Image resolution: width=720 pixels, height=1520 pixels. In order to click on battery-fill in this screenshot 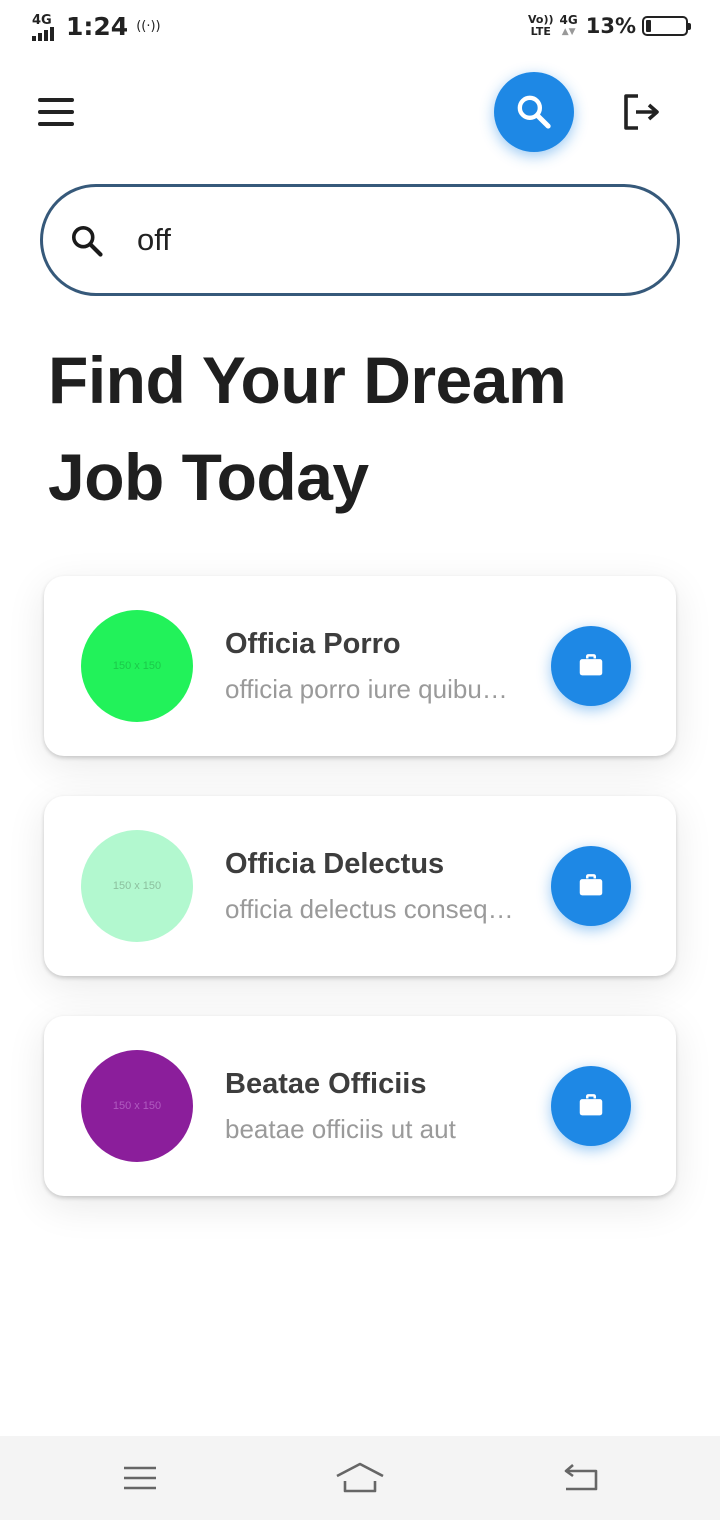, I will do `click(648, 26)`.